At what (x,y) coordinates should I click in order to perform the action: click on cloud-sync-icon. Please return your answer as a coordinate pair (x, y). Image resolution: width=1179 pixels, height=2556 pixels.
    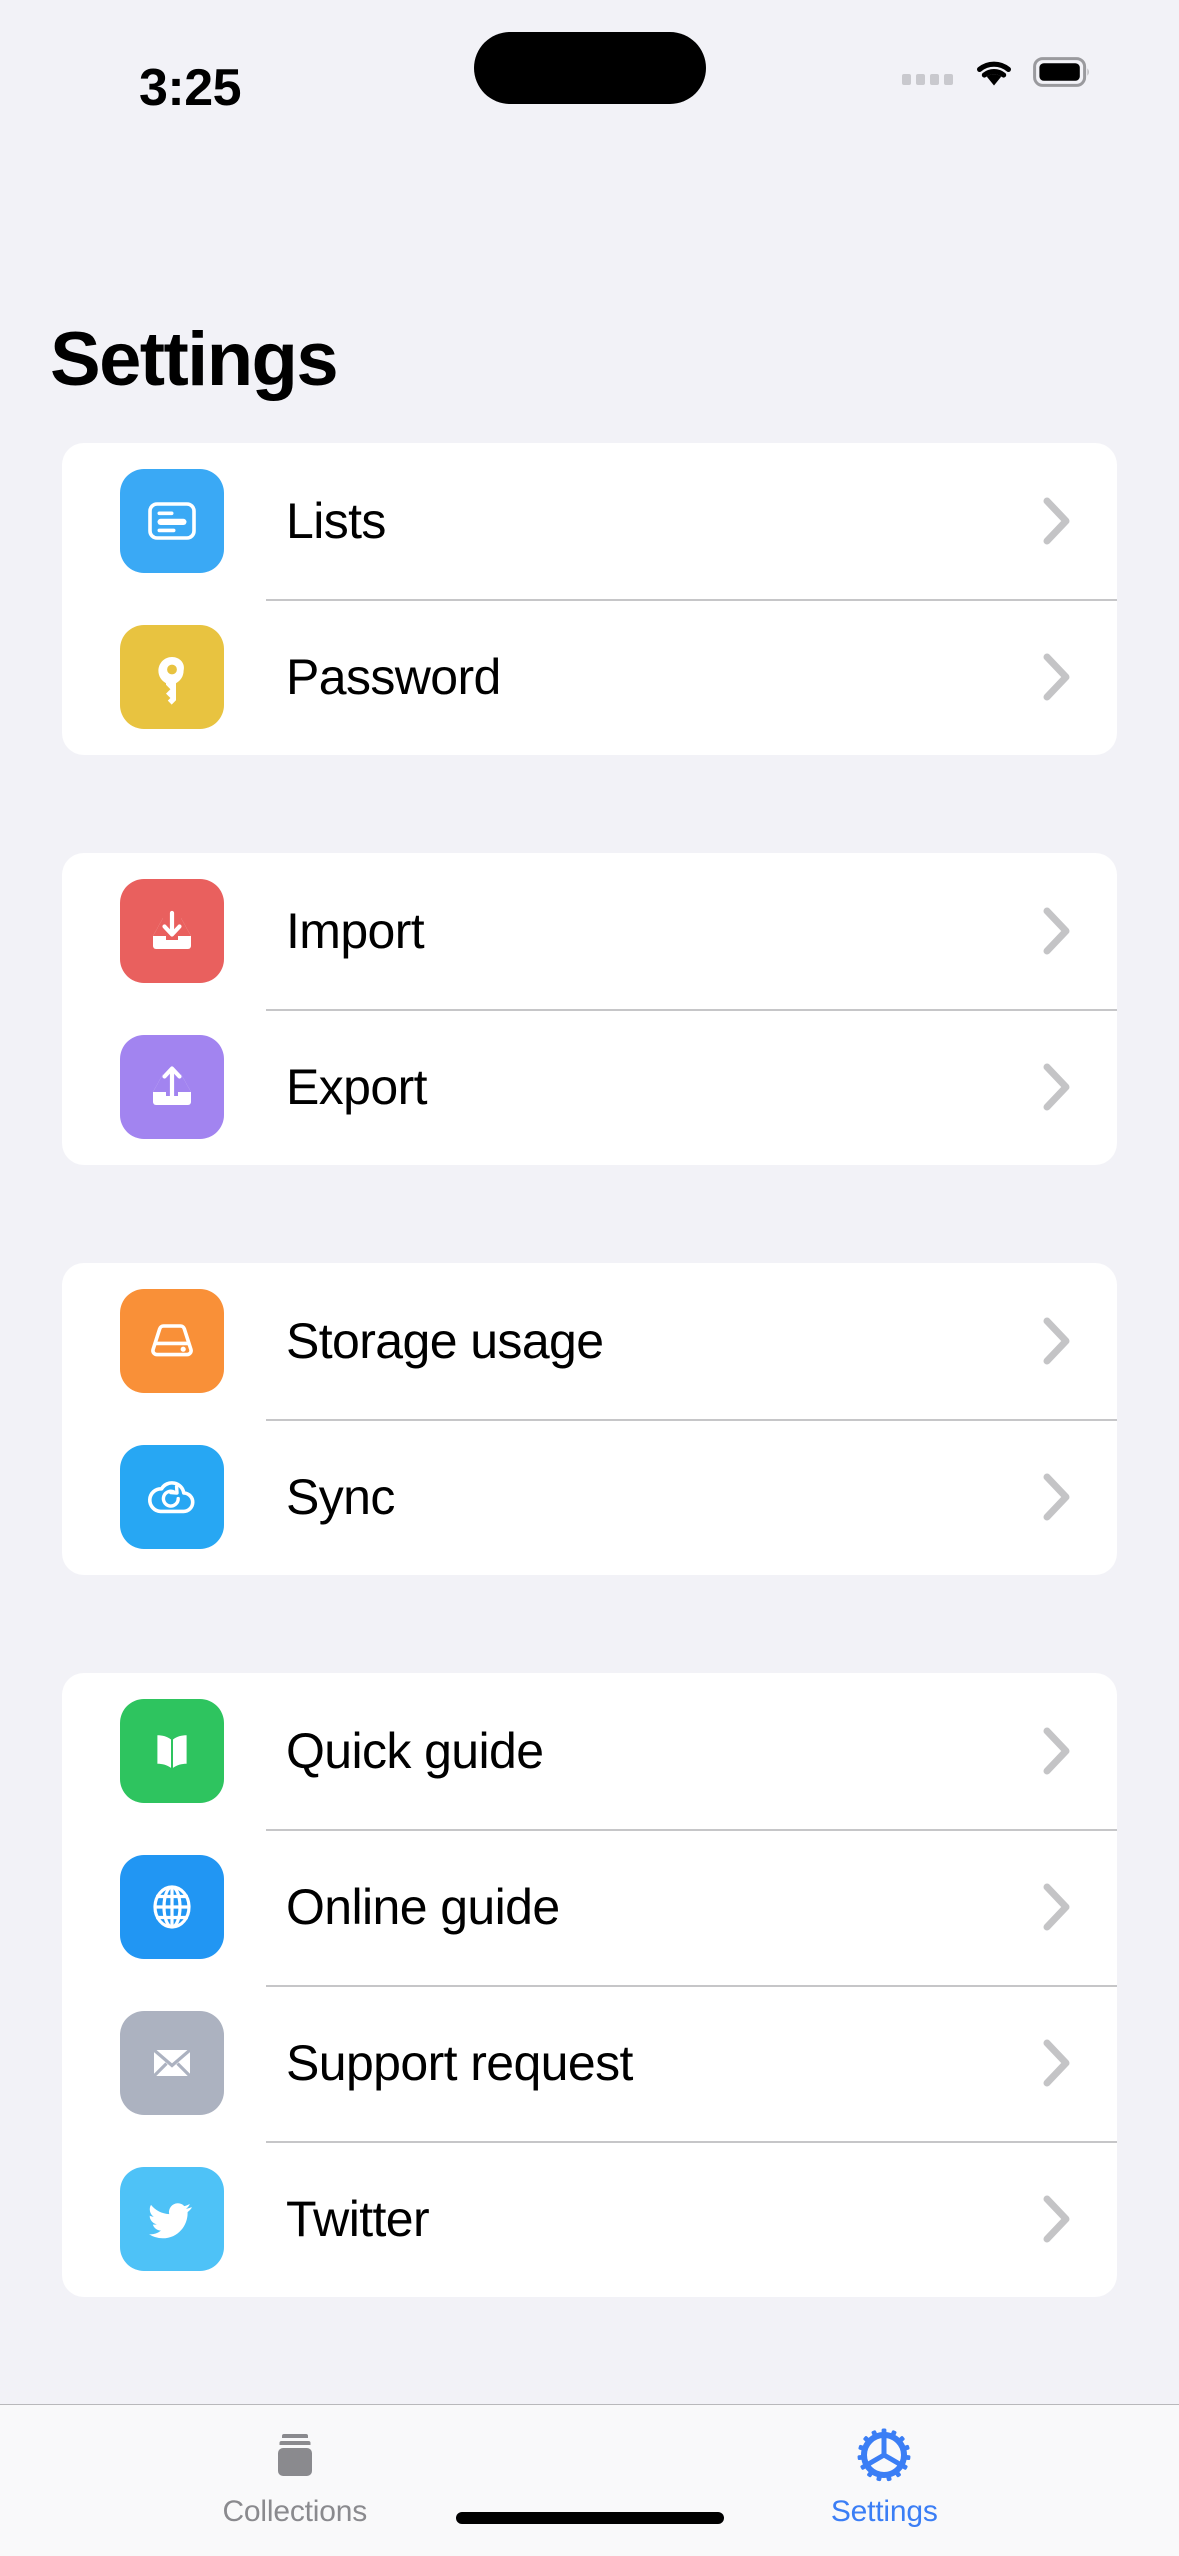
    Looking at the image, I should click on (172, 1497).